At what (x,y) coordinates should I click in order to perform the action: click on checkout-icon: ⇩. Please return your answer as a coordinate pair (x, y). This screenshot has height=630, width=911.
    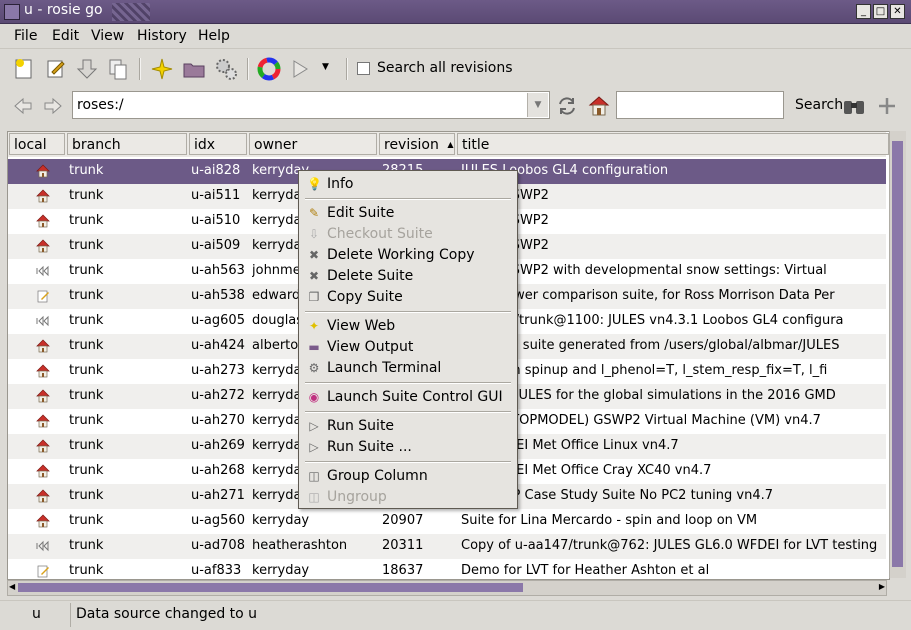
    Looking at the image, I should click on (314, 234).